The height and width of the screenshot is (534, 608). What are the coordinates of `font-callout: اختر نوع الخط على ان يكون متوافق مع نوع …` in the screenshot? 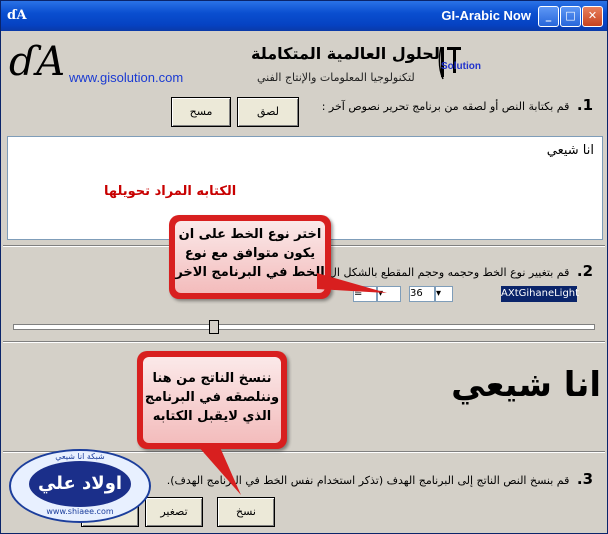 It's located at (250, 257).